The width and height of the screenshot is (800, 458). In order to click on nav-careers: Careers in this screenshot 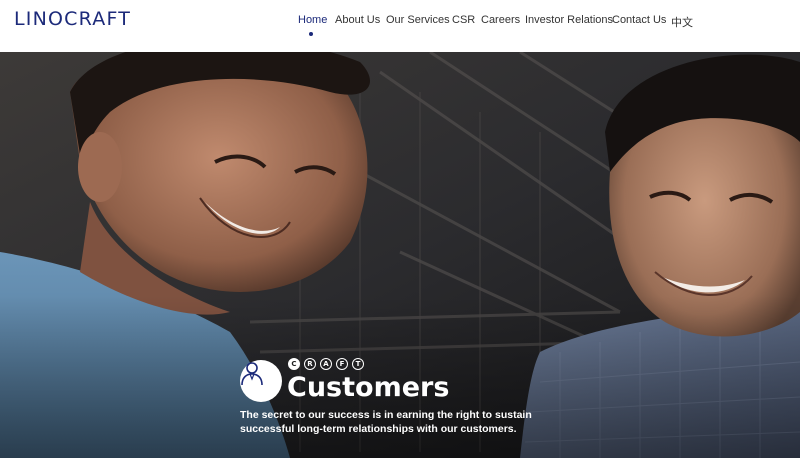, I will do `click(500, 20)`.